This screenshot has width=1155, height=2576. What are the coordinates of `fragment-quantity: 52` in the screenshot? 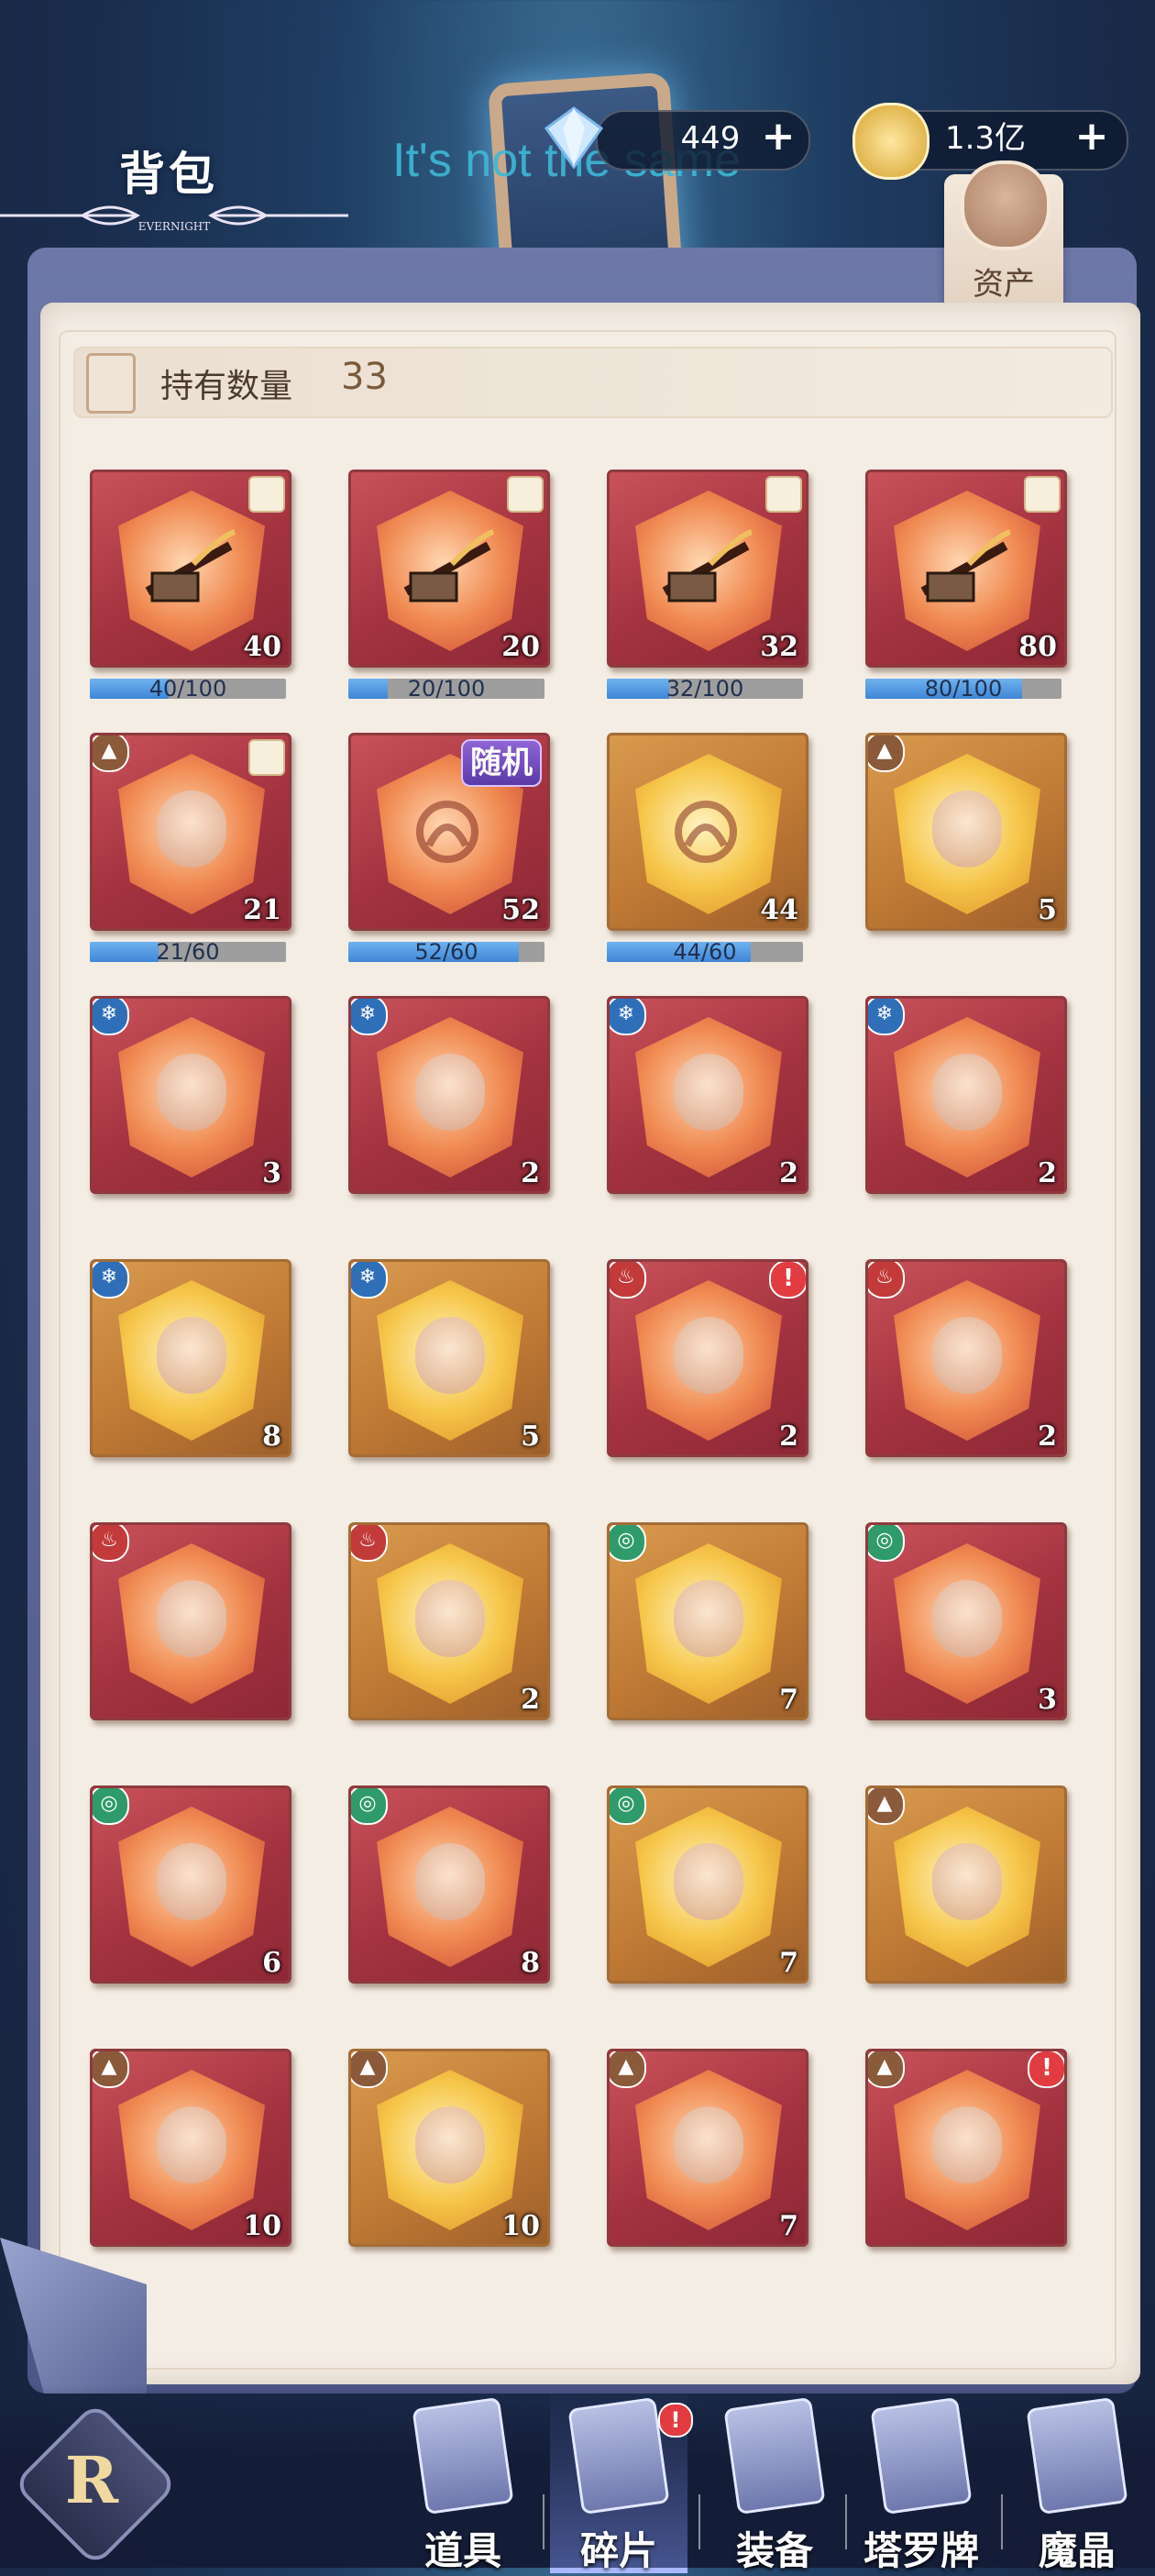 It's located at (520, 910).